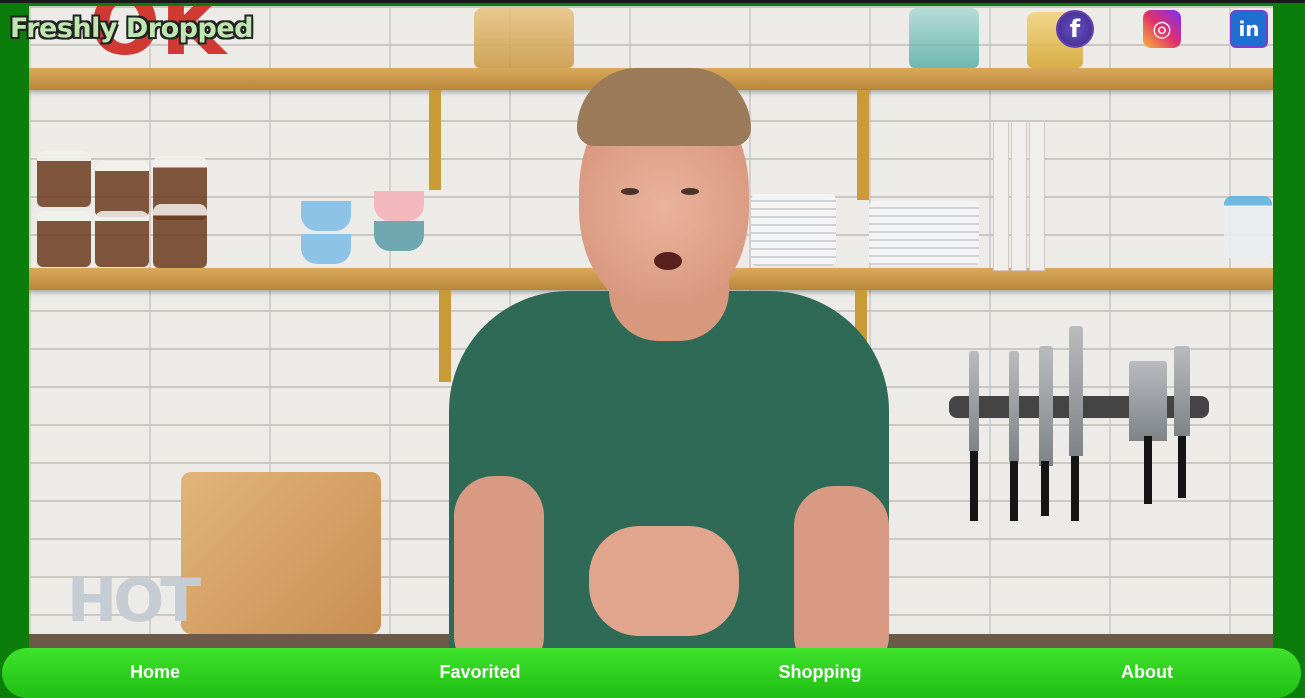  Describe the element at coordinates (399, 236) in the screenshot. I see `teal-cup` at that location.